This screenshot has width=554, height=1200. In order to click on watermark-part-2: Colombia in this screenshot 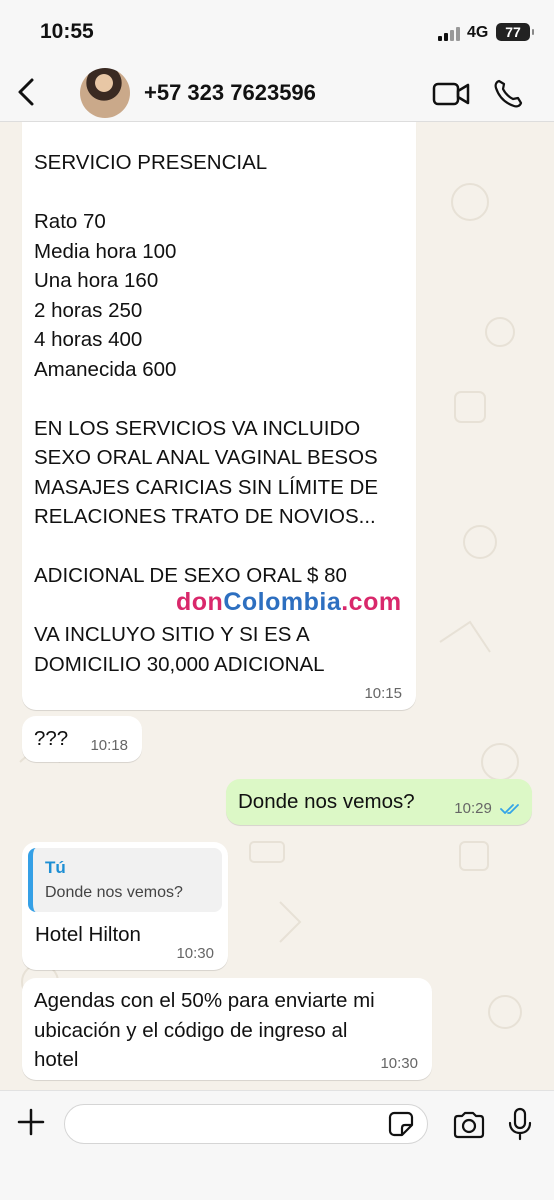, I will do `click(282, 602)`.